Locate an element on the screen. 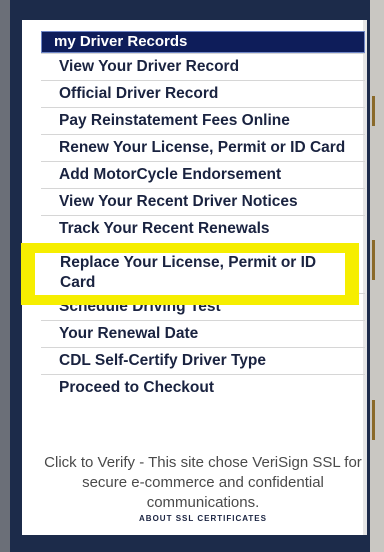 This screenshot has height=552, width=384. menu-item-renewal-date: Your Renewal Date is located at coordinates (203, 333).